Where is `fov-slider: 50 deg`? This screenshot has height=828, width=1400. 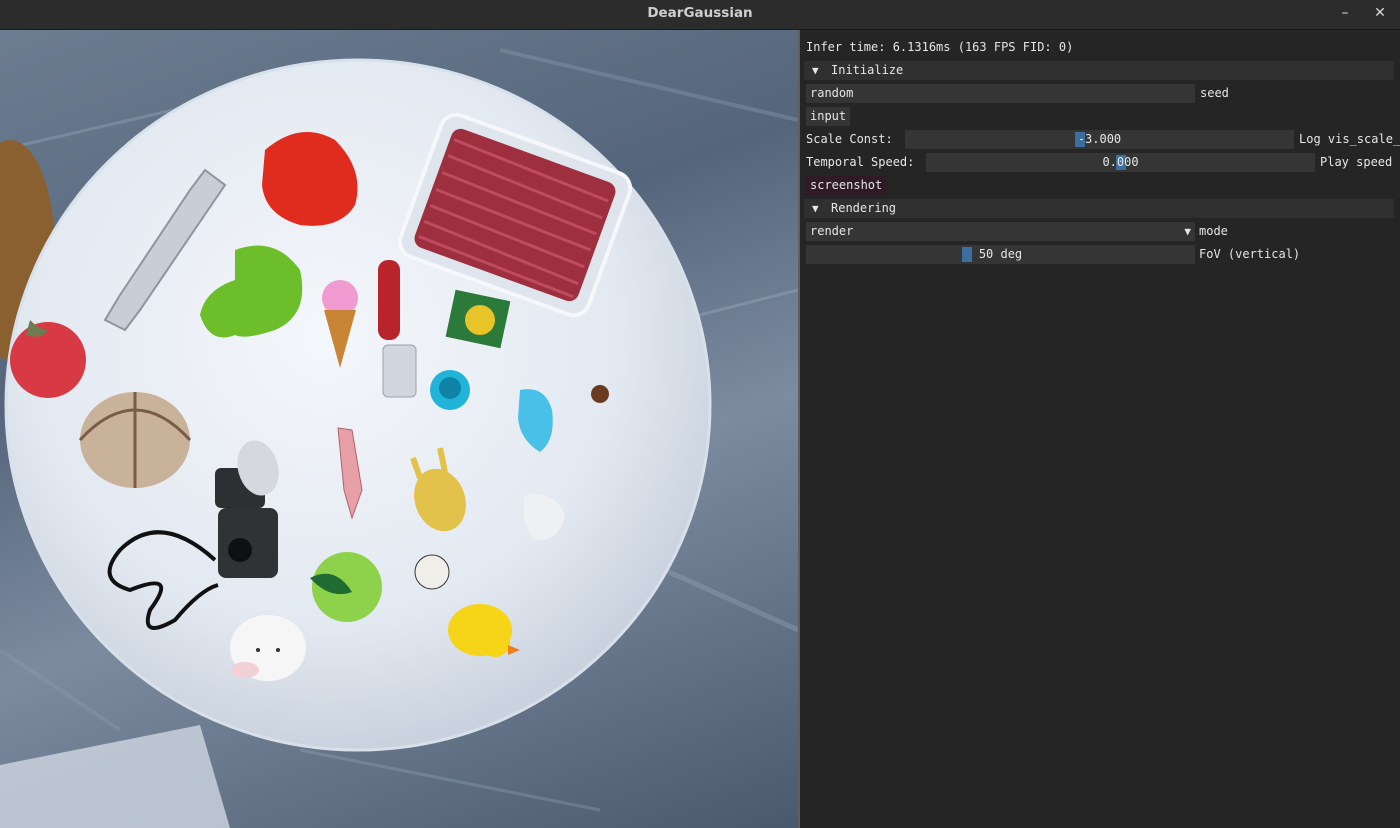 fov-slider: 50 deg is located at coordinates (1000, 254).